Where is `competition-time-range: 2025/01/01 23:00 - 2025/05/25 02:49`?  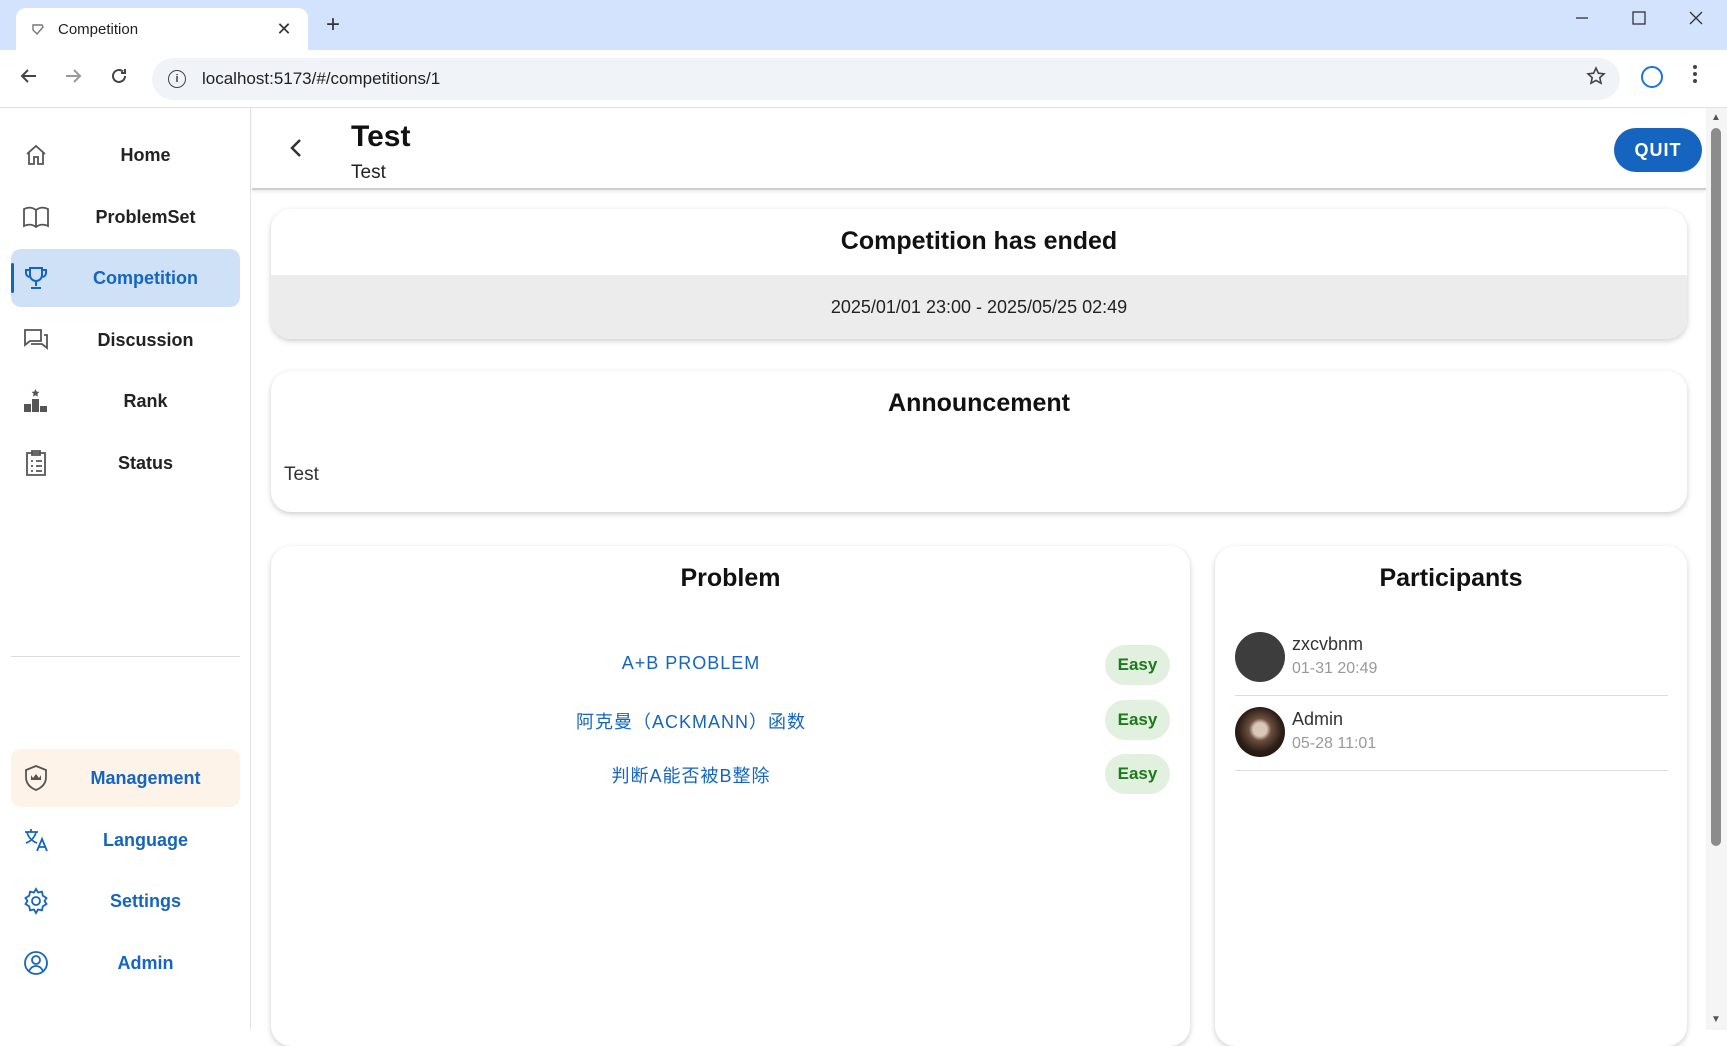 competition-time-range: 2025/01/01 23:00 - 2025/05/25 02:49 is located at coordinates (979, 307).